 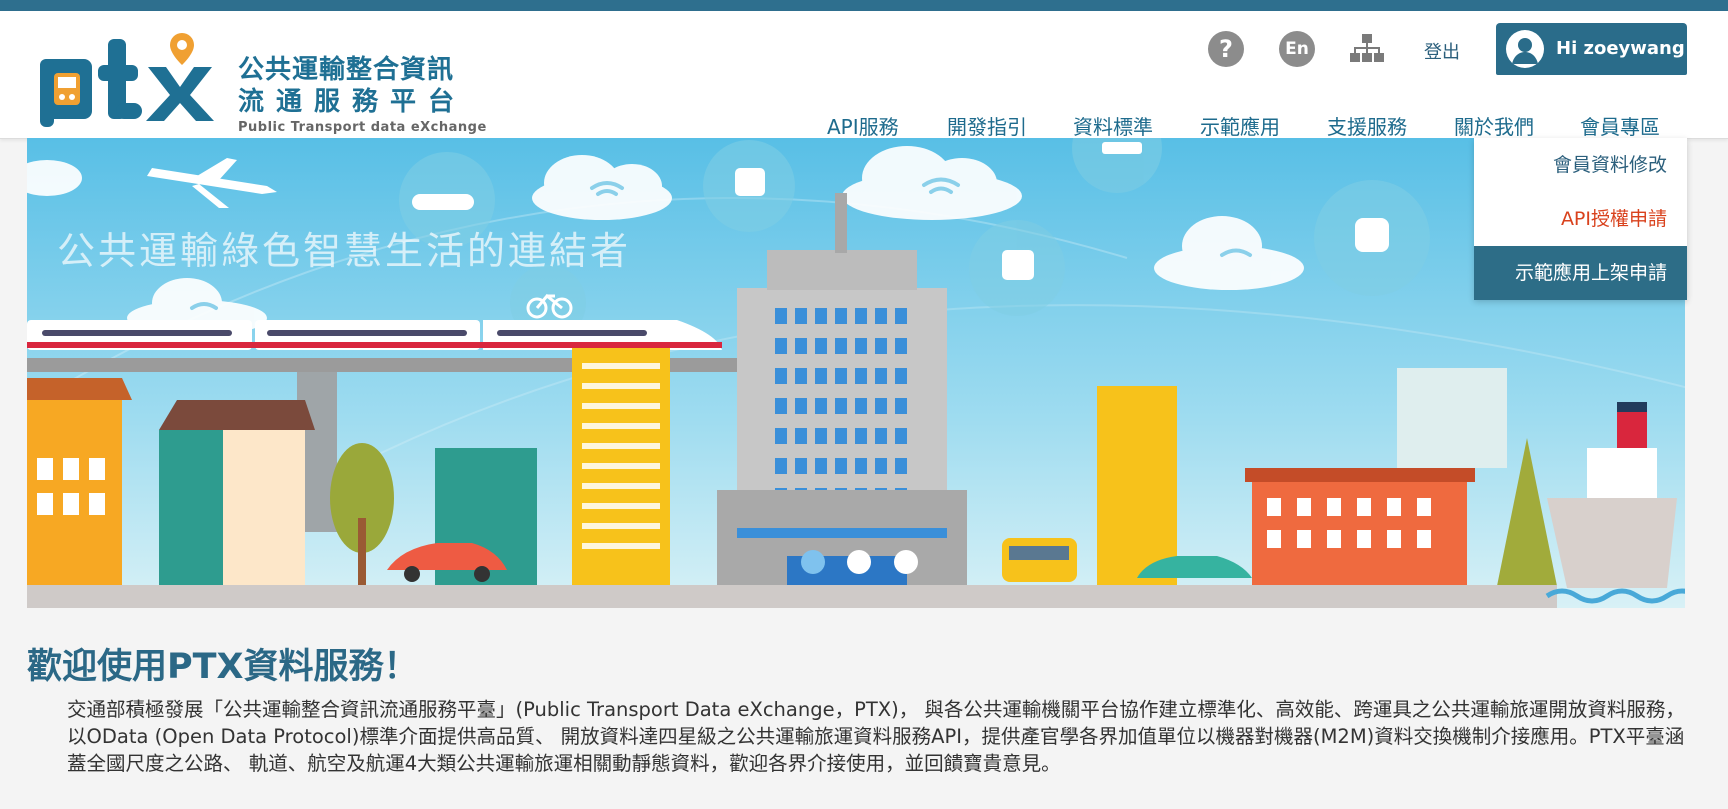 What do you see at coordinates (1620, 48) in the screenshot?
I see `user-greeting: Hi zoeywang` at bounding box center [1620, 48].